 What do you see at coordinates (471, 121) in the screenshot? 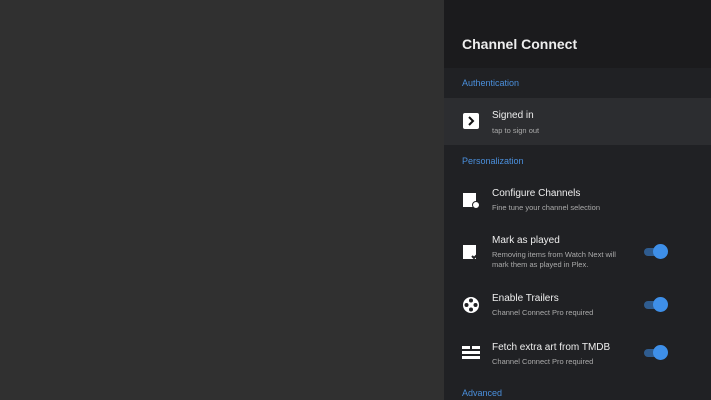
I see `plex-icon` at bounding box center [471, 121].